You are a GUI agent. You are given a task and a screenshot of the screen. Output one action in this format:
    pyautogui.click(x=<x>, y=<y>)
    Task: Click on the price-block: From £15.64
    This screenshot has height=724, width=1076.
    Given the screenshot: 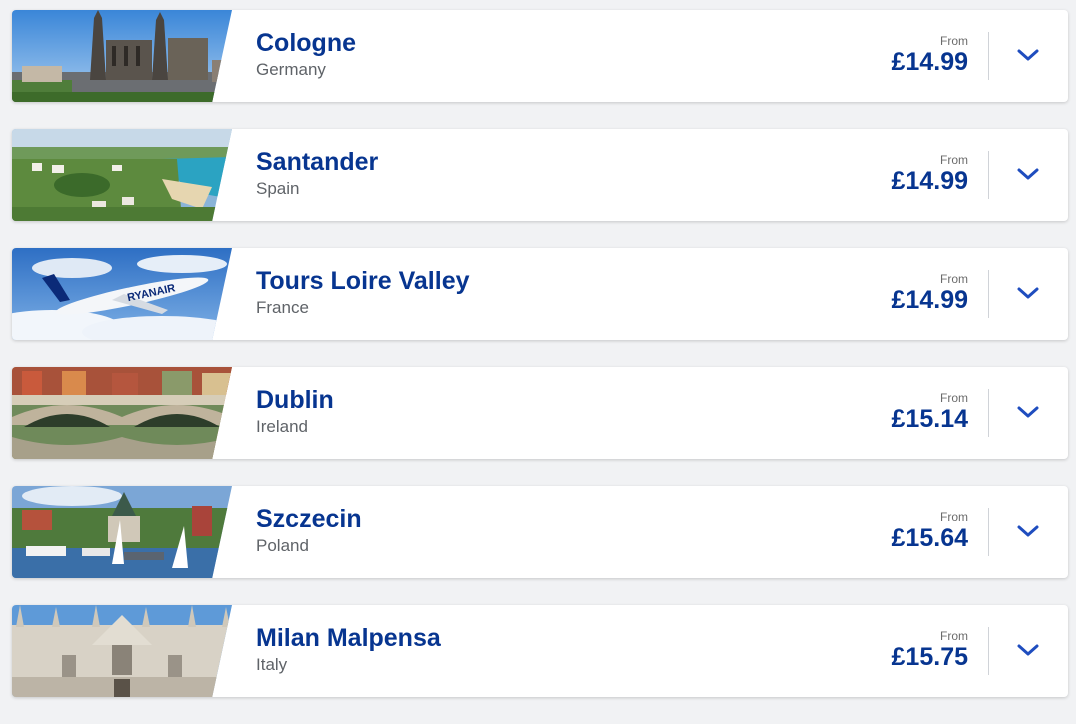 What is the action you would take?
    pyautogui.click(x=930, y=531)
    